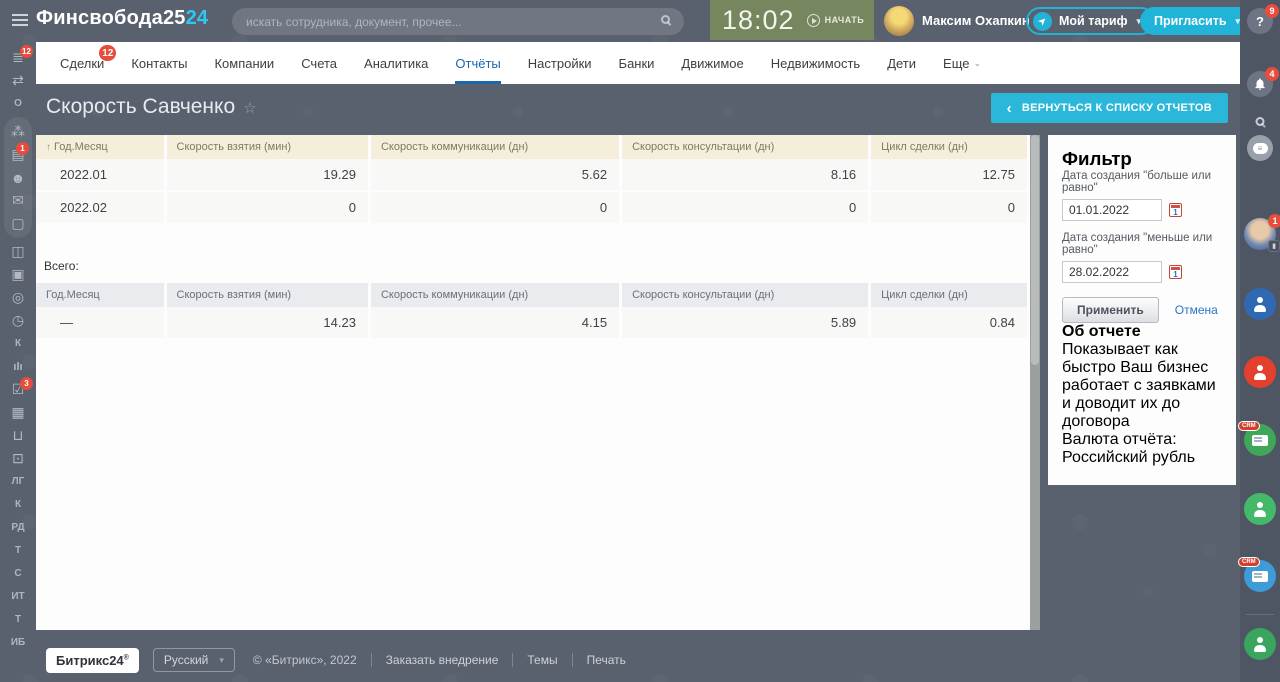  I want to click on search-button, so click(1260, 122).